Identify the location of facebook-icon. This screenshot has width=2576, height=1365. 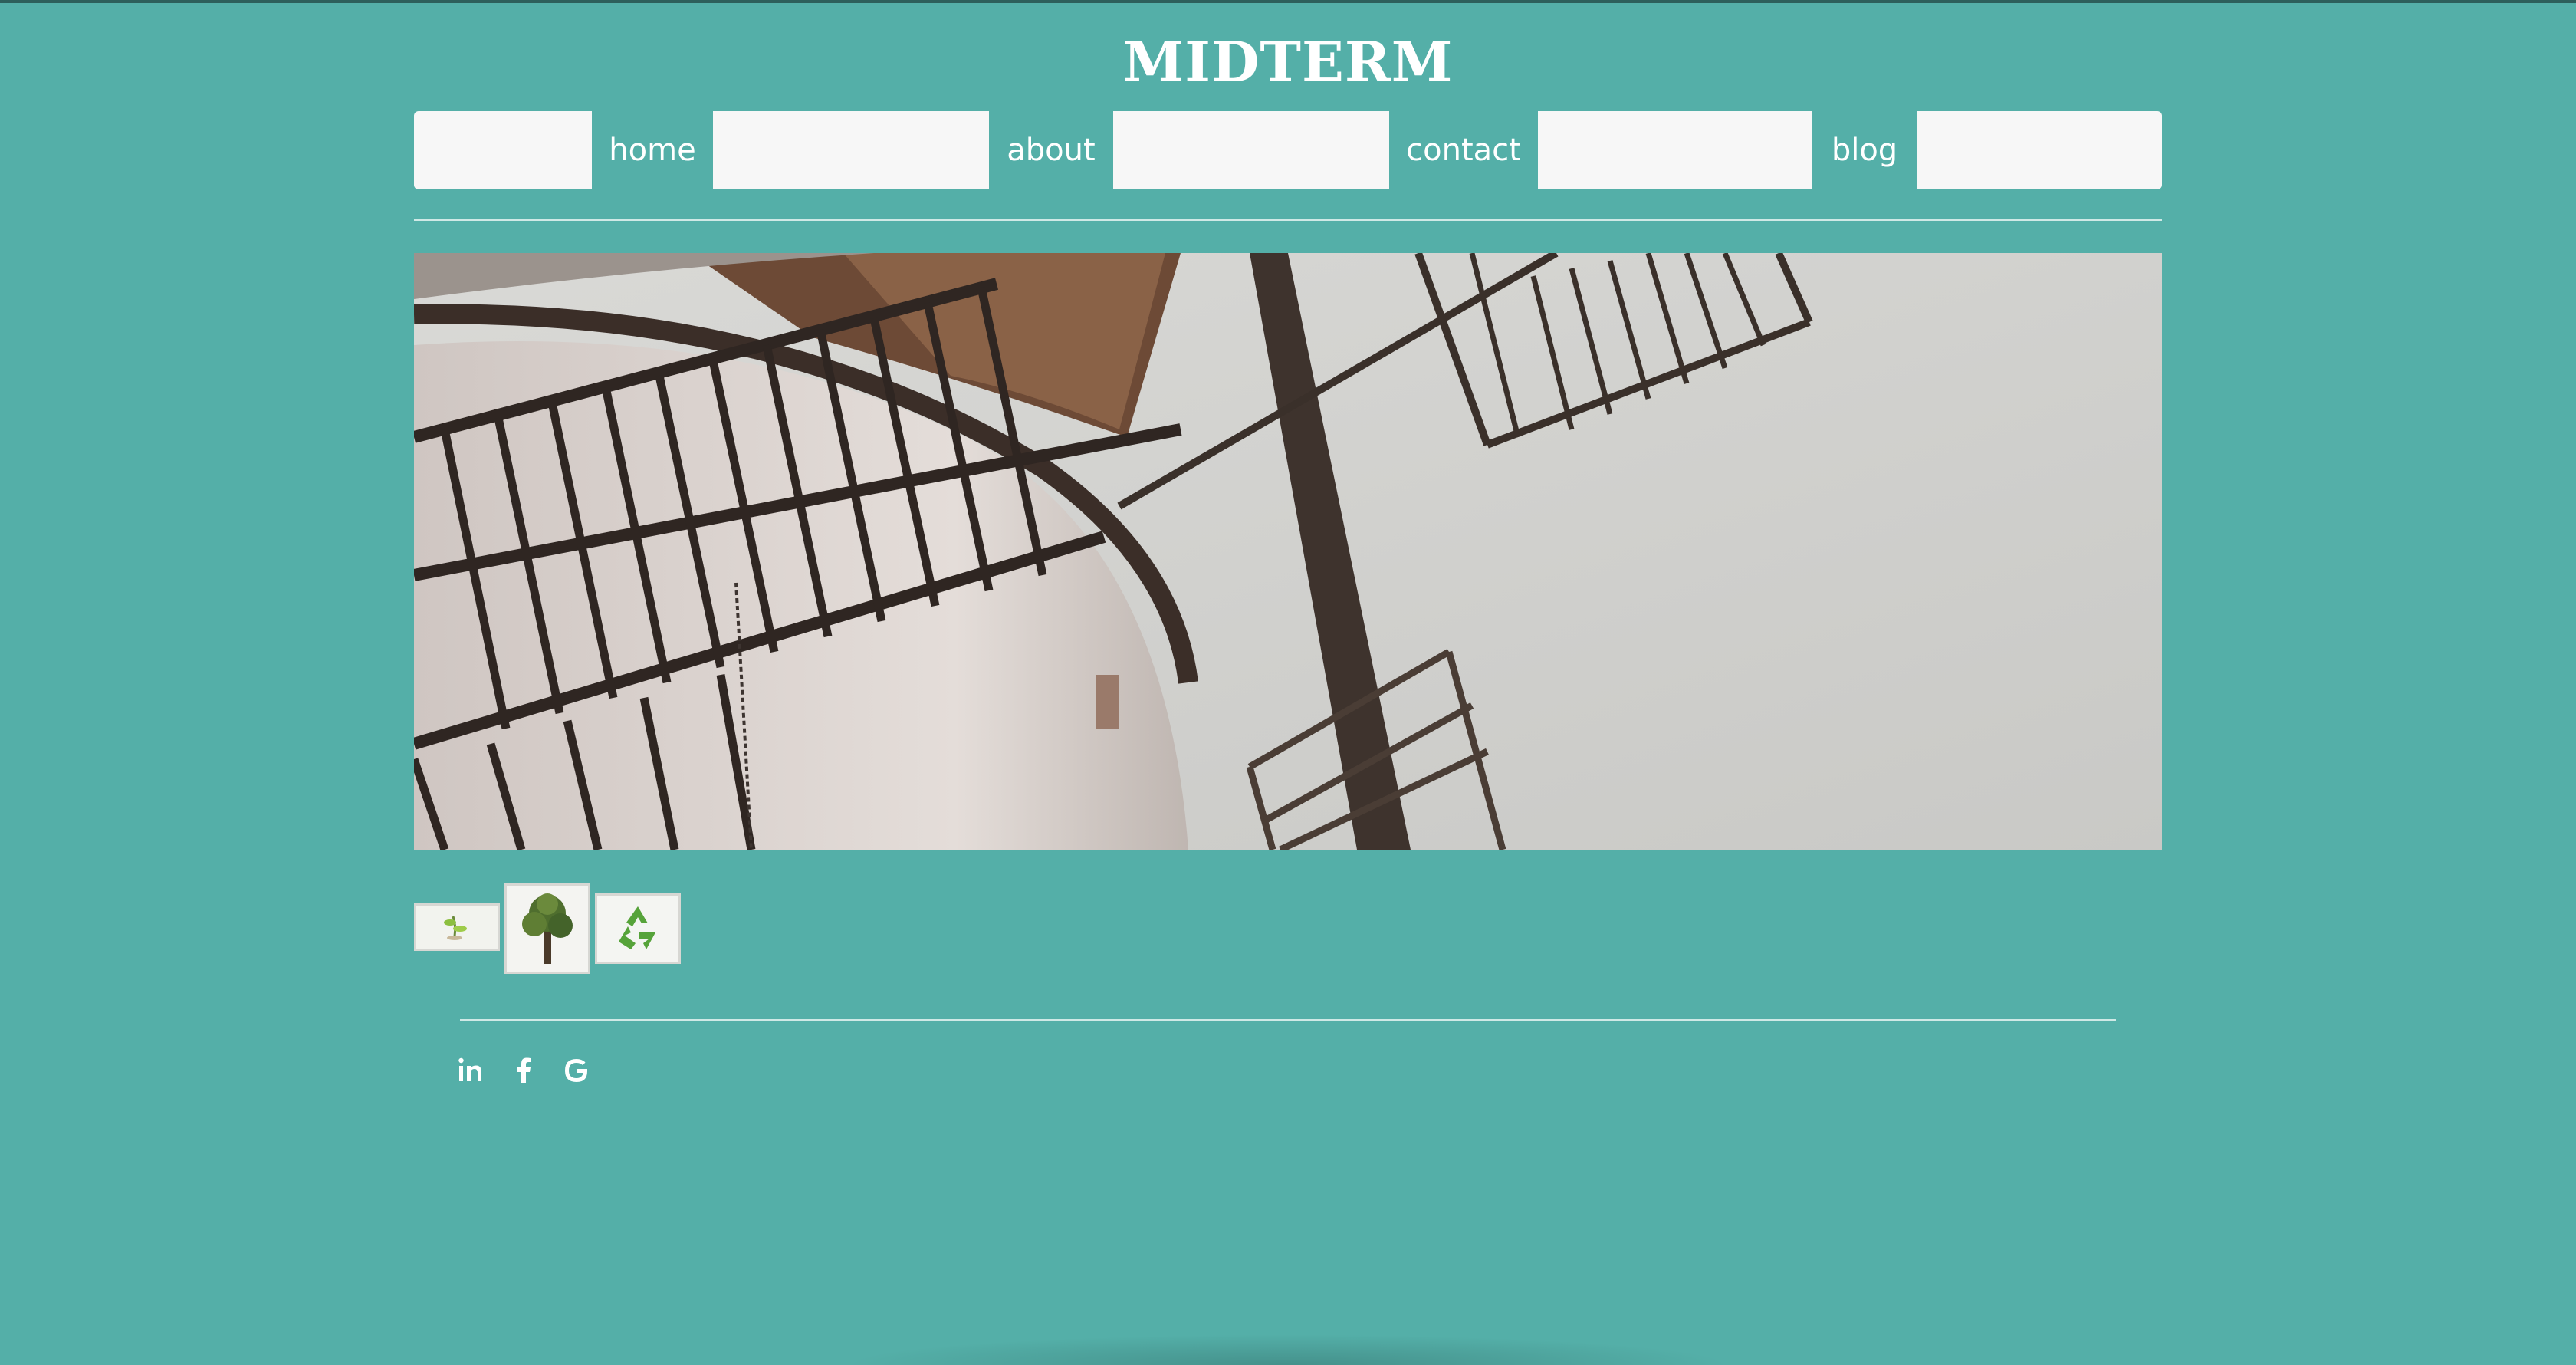
(525, 1071).